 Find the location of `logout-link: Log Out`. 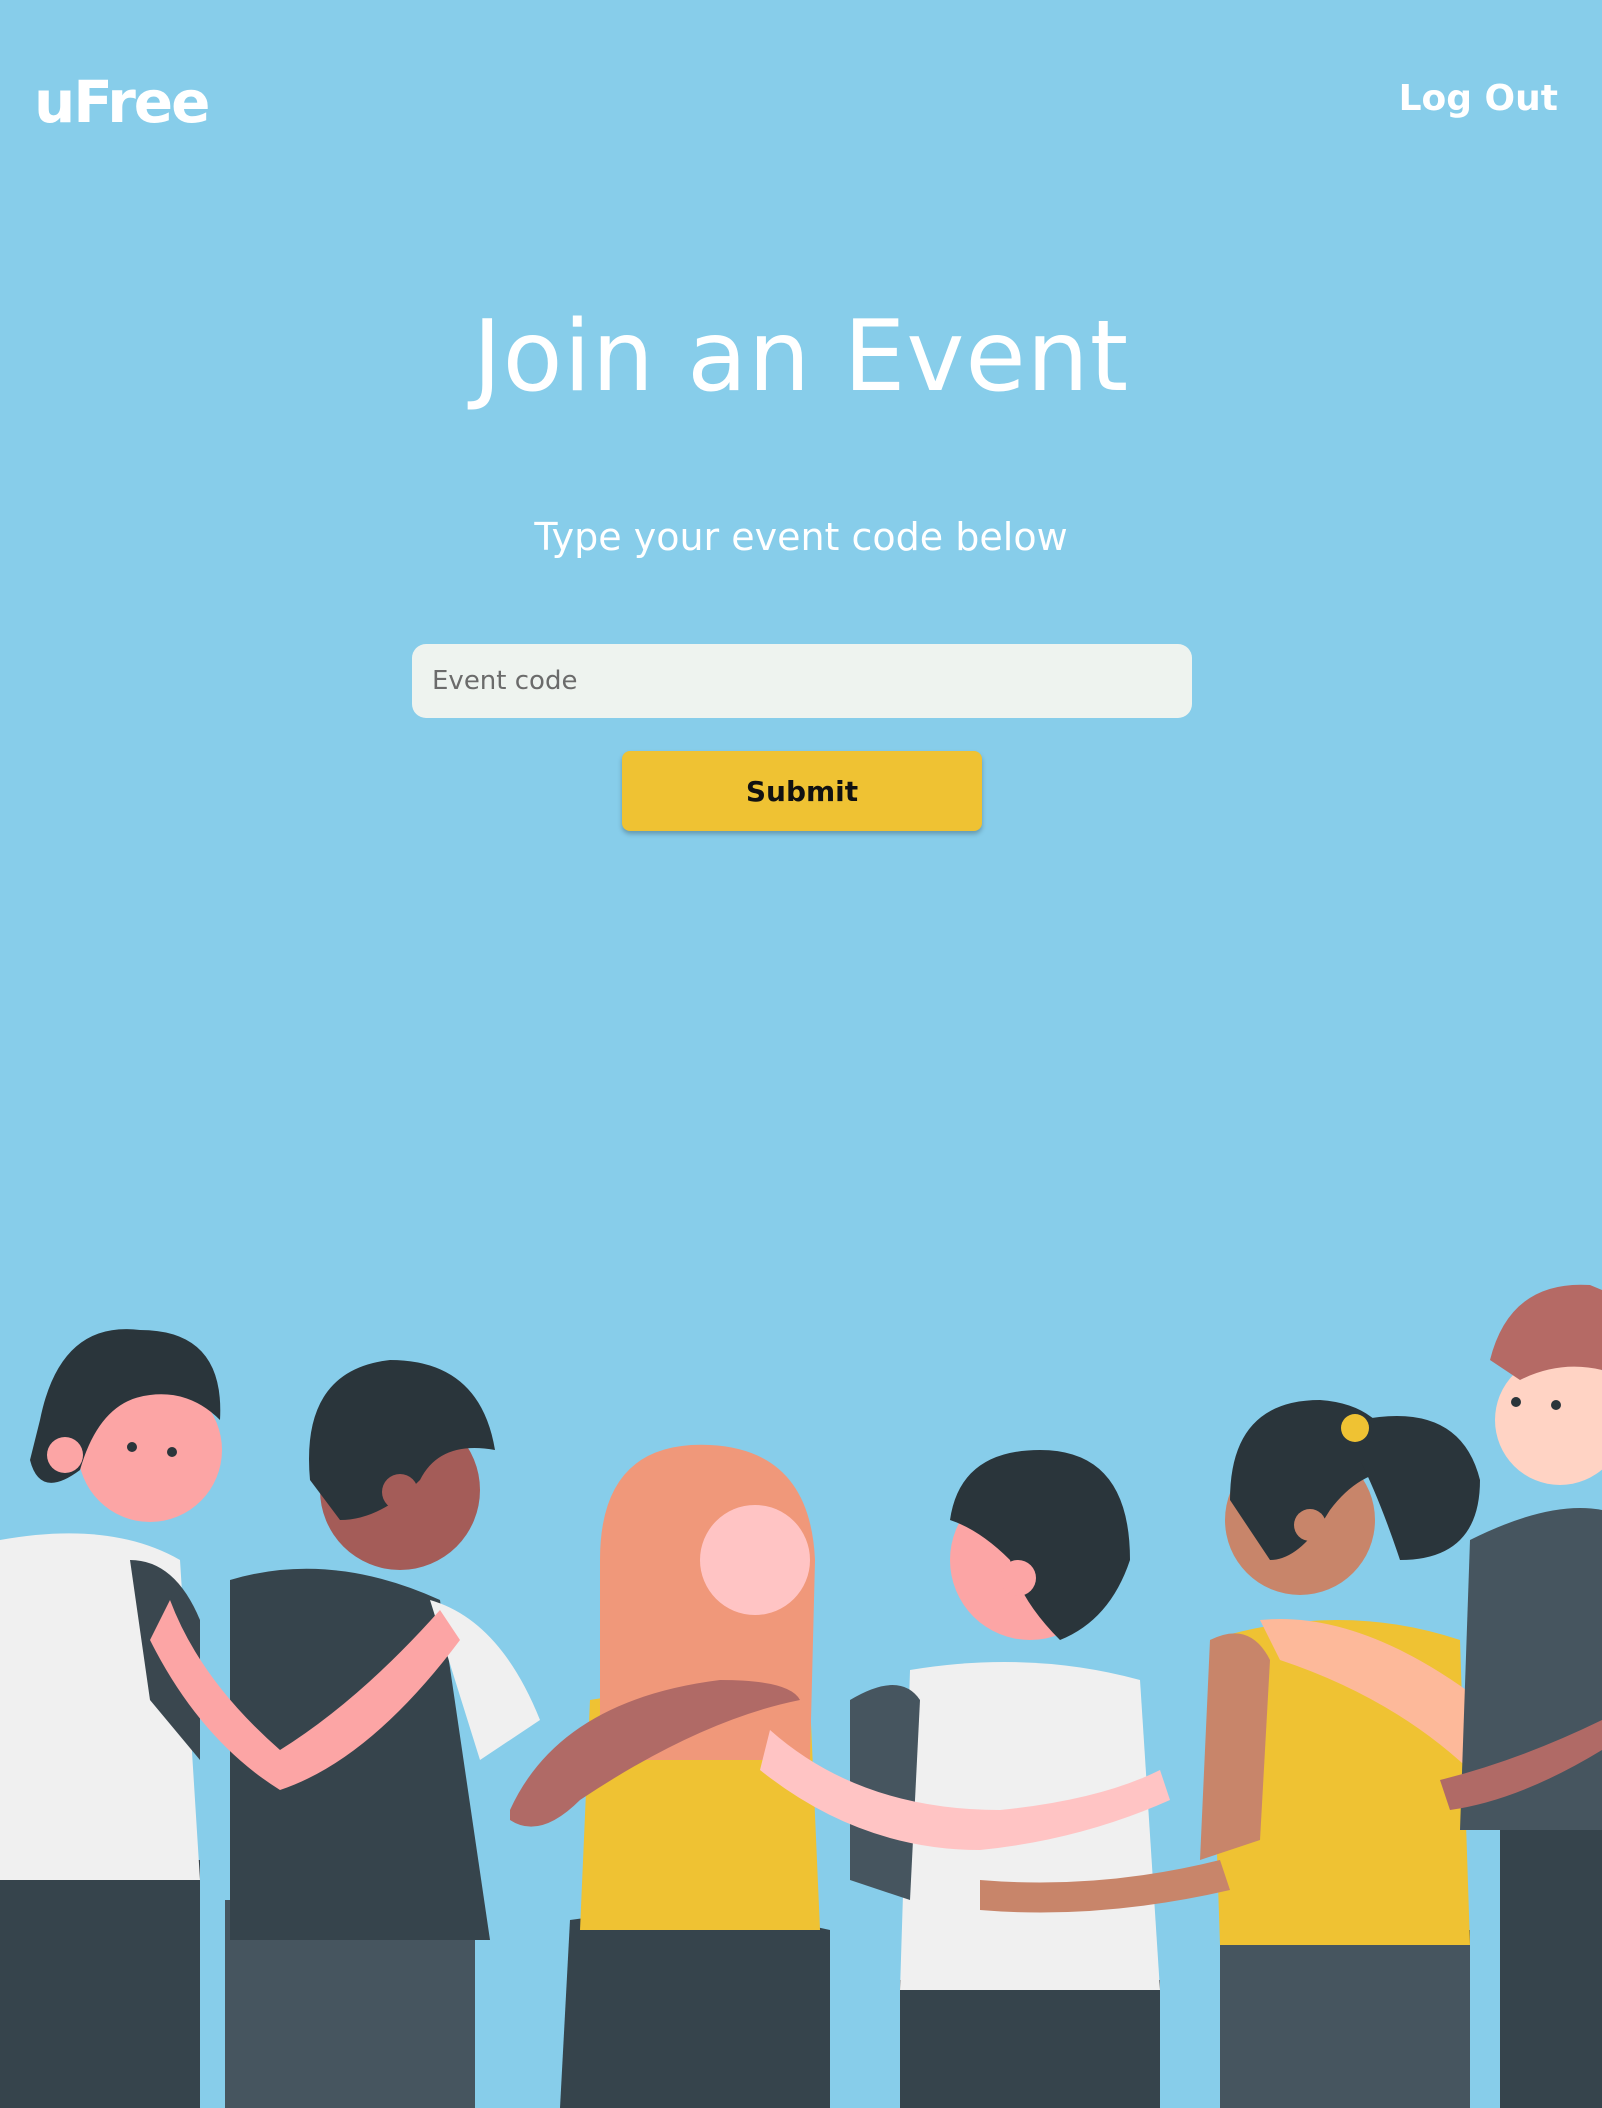

logout-link: Log Out is located at coordinates (1478, 98).